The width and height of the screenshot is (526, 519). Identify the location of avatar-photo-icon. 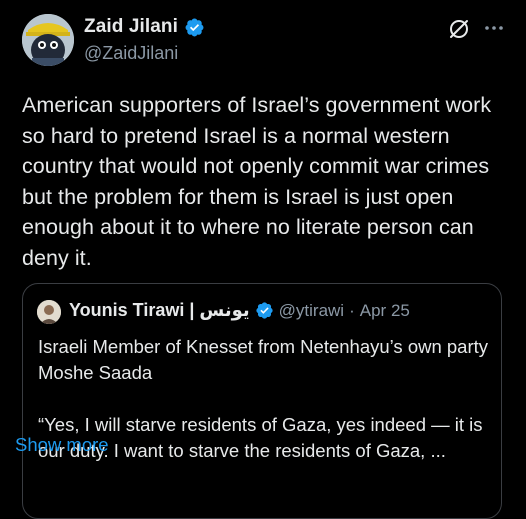
(49, 312).